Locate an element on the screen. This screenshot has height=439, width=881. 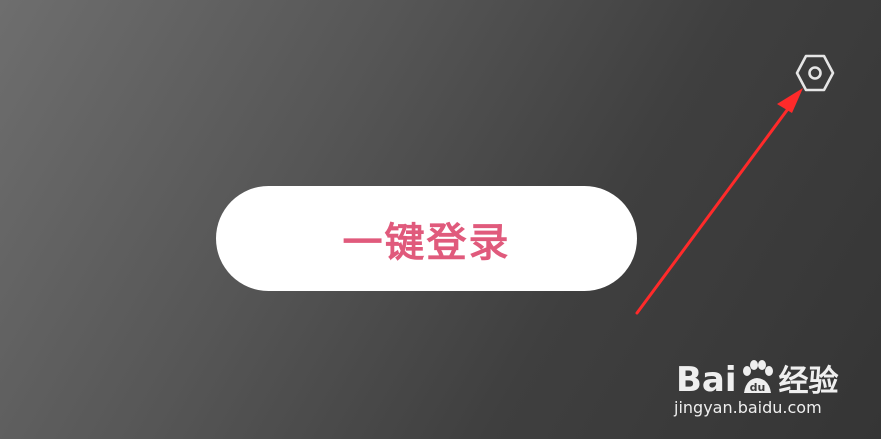
baidu-paw-icon: du is located at coordinates (757, 377).